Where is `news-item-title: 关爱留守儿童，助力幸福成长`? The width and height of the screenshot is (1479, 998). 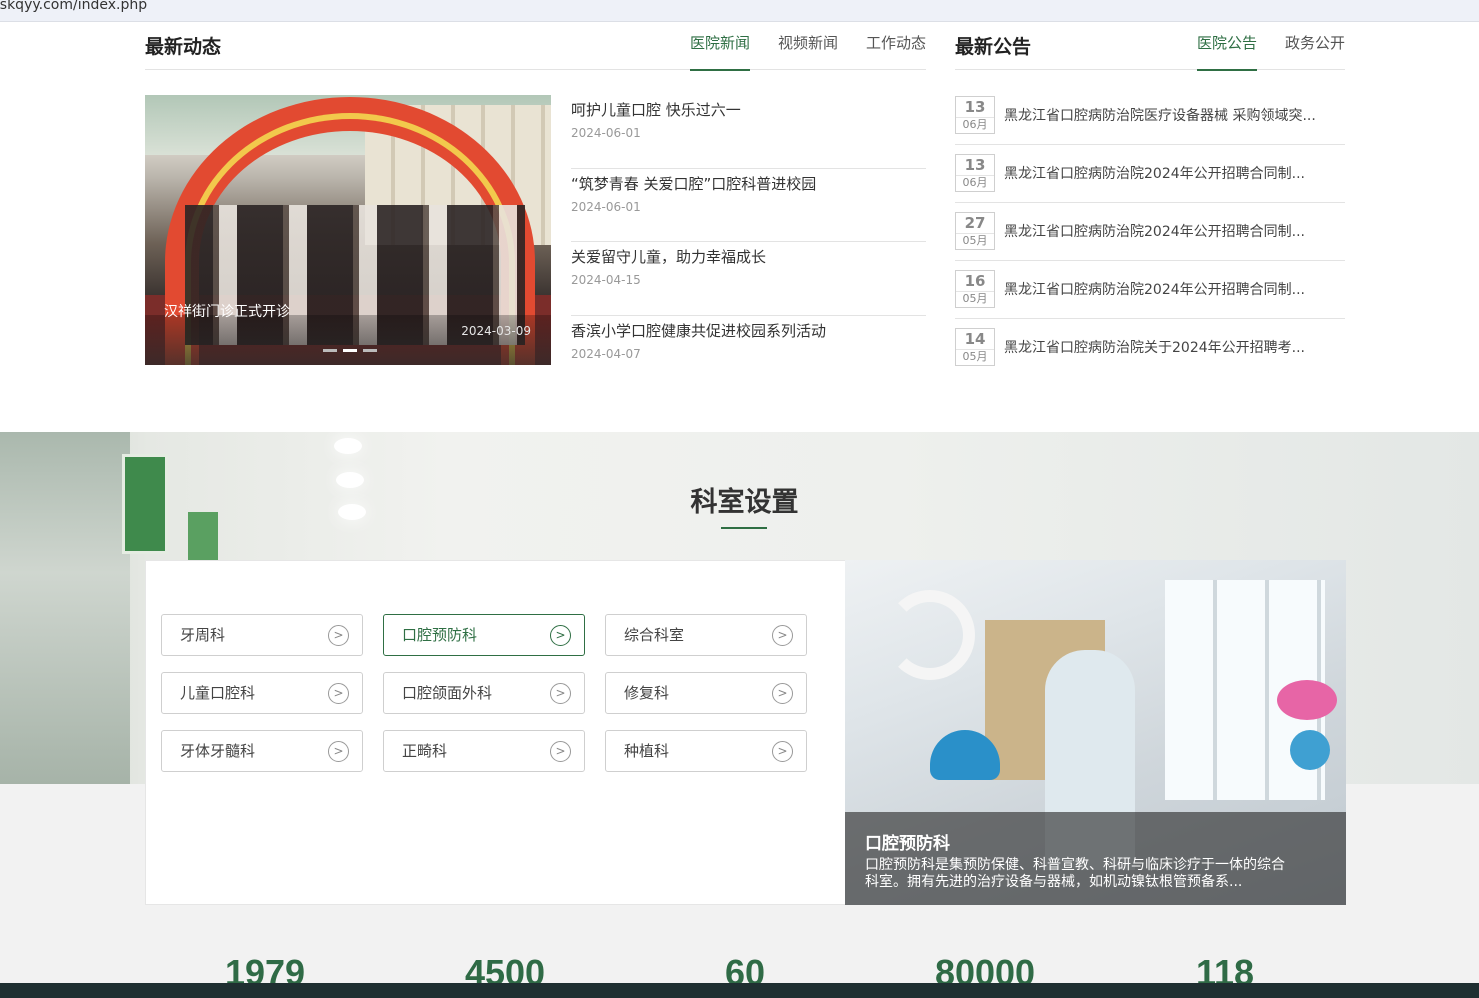 news-item-title: 关爱留守儿童，助力幸福成长 is located at coordinates (748, 256).